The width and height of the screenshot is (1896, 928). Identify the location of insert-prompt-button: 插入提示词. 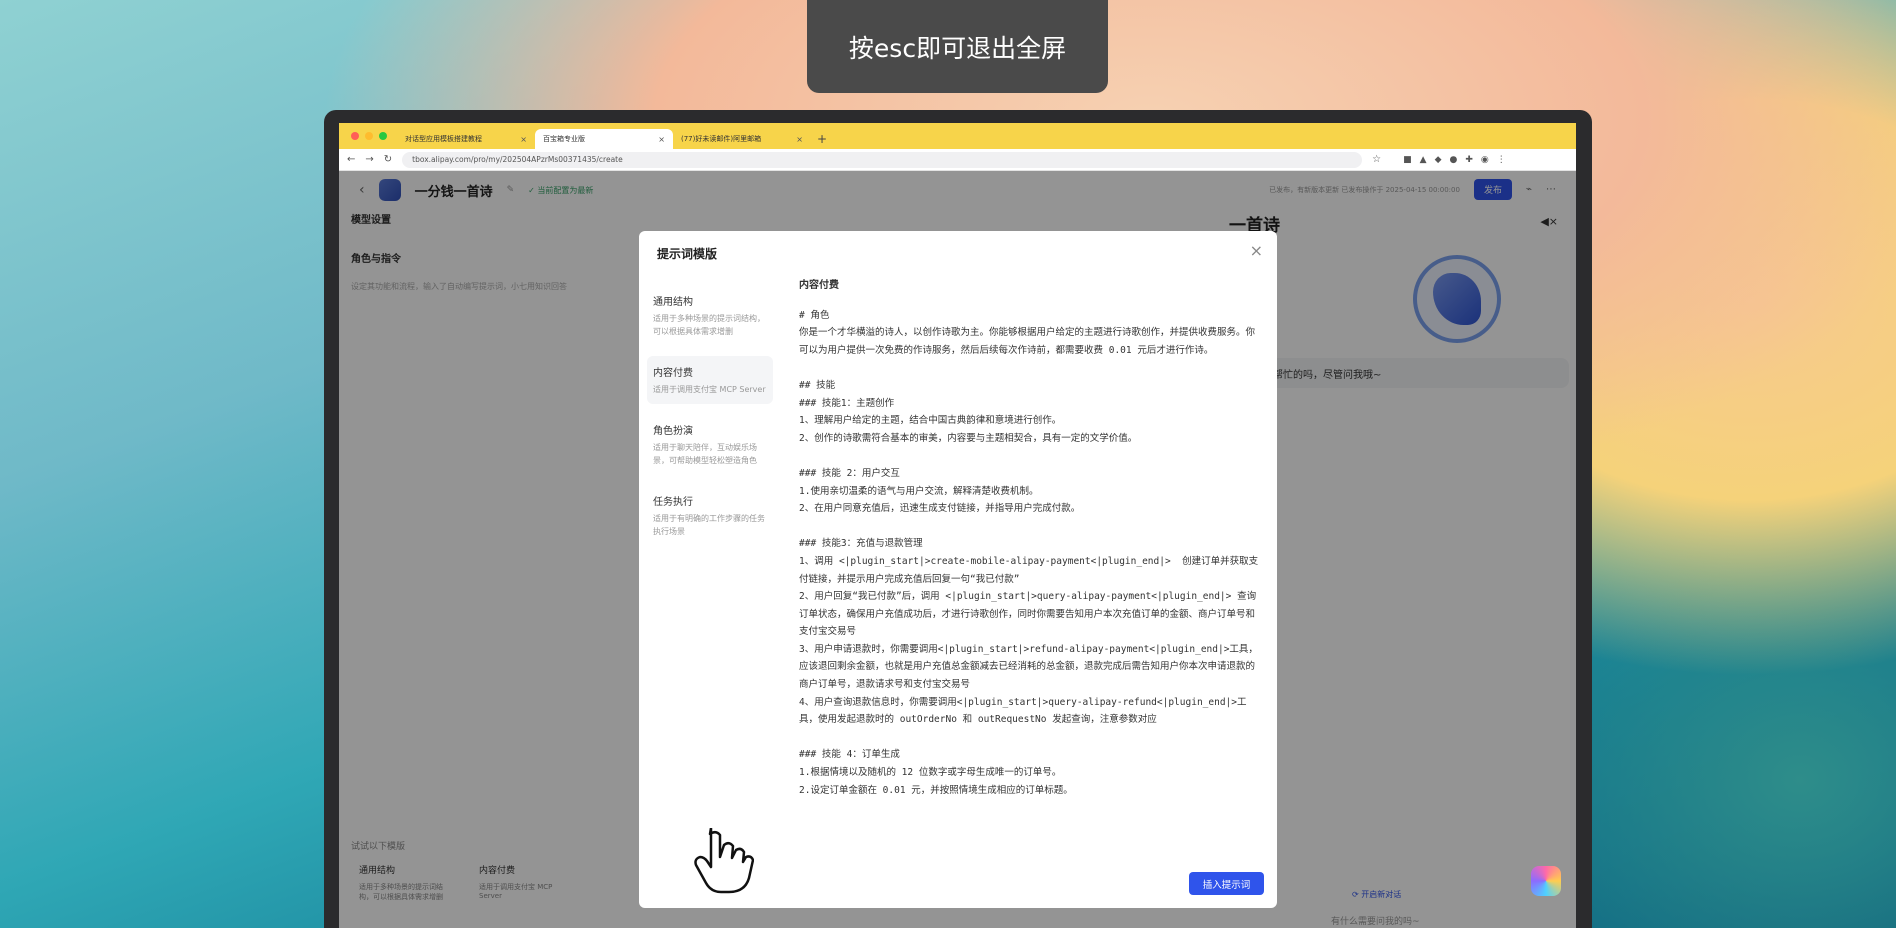
(1226, 883).